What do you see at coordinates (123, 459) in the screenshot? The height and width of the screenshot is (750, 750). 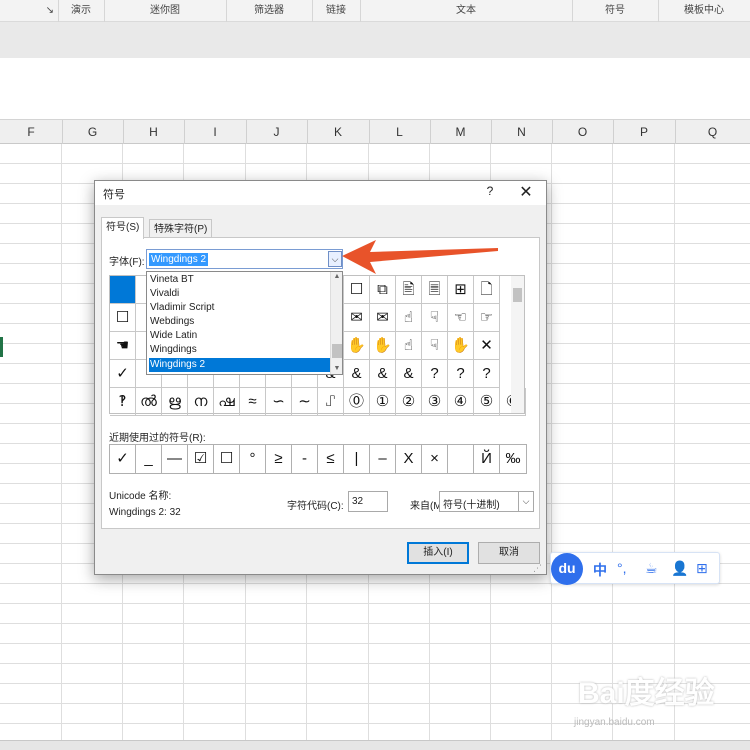 I see `recent-symbol-cell: ✓` at bounding box center [123, 459].